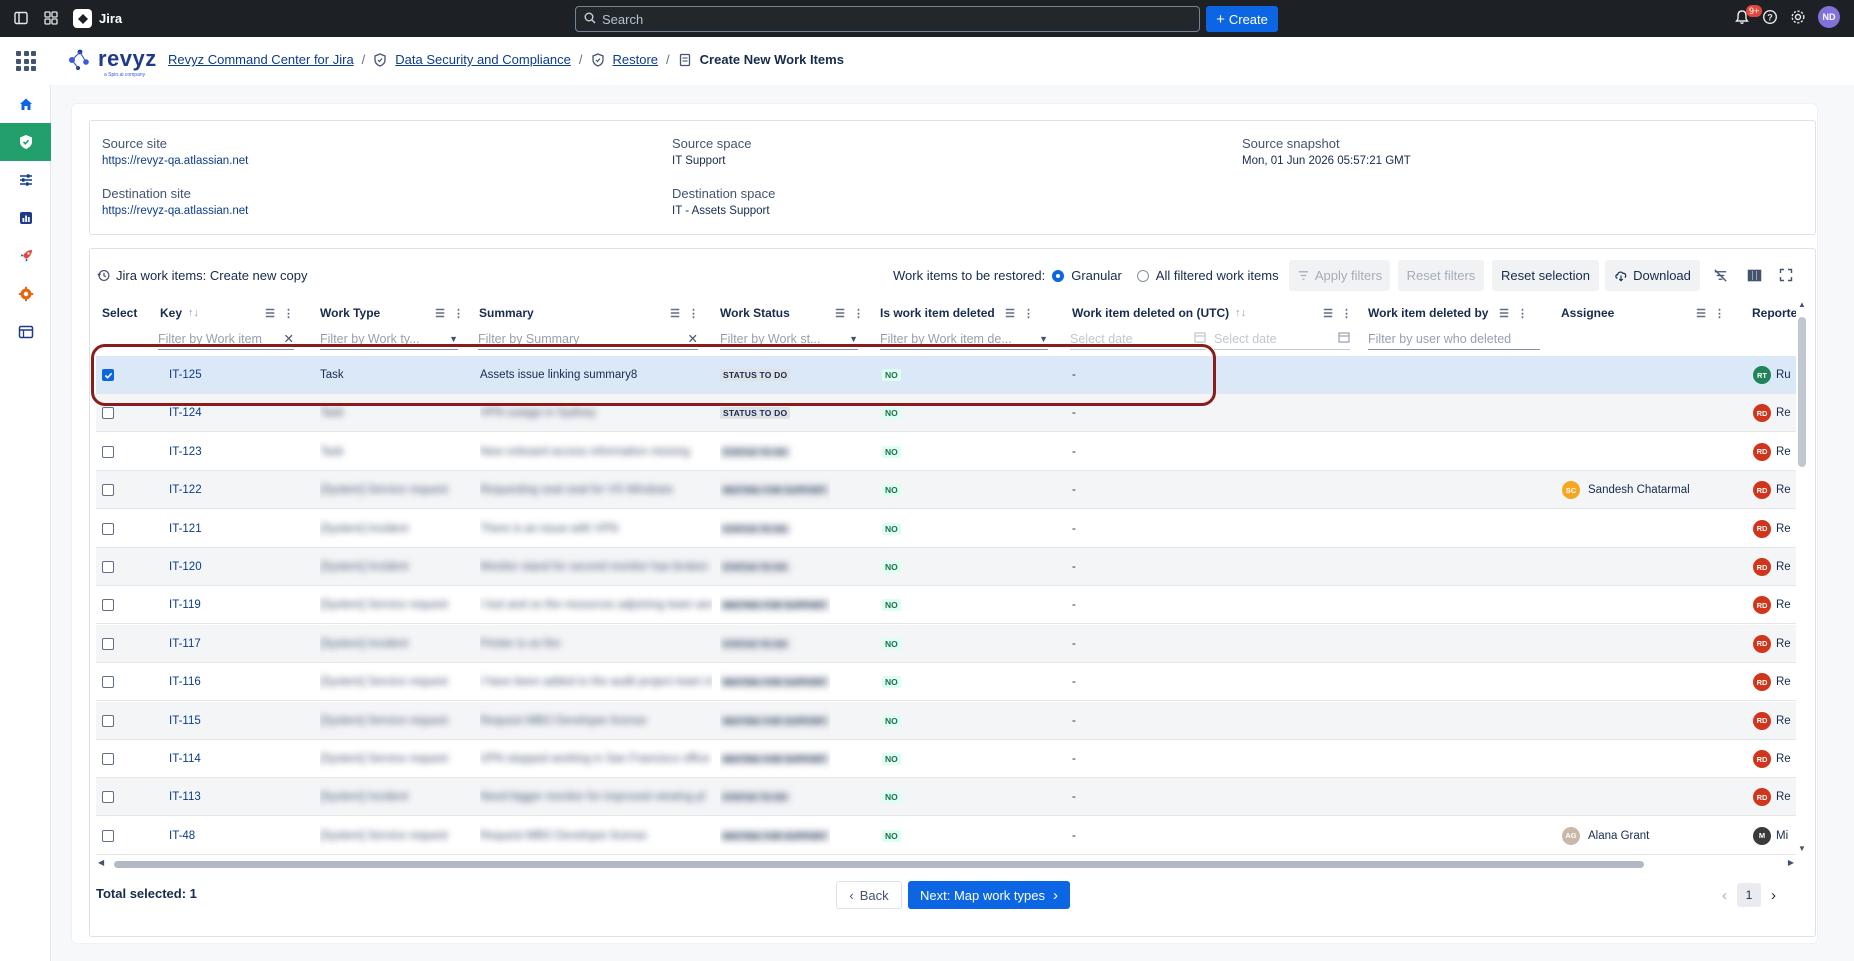  I want to click on work-item-key-link: IT-116, so click(185, 682).